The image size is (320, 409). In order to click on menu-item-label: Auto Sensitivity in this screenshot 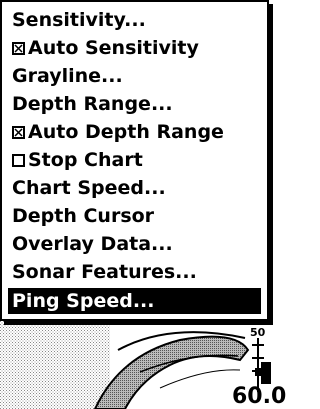, I will do `click(113, 48)`.